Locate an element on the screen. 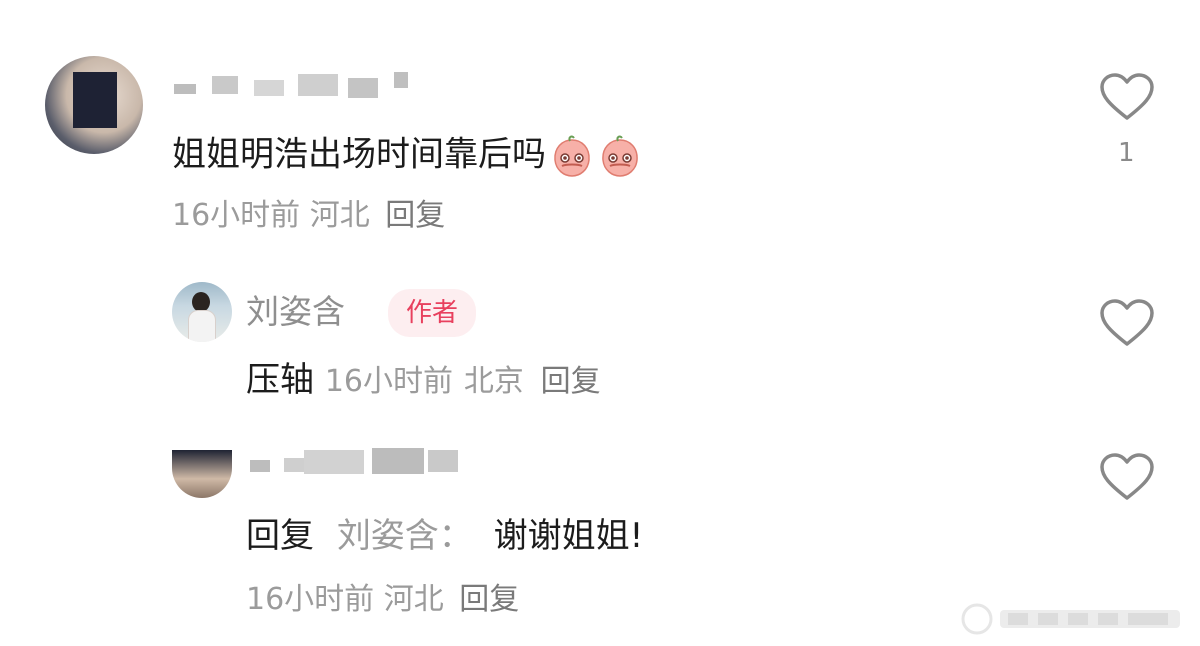 The image size is (1200, 646). sub-reply-text: 谢谢姐姐! is located at coordinates (568, 536).